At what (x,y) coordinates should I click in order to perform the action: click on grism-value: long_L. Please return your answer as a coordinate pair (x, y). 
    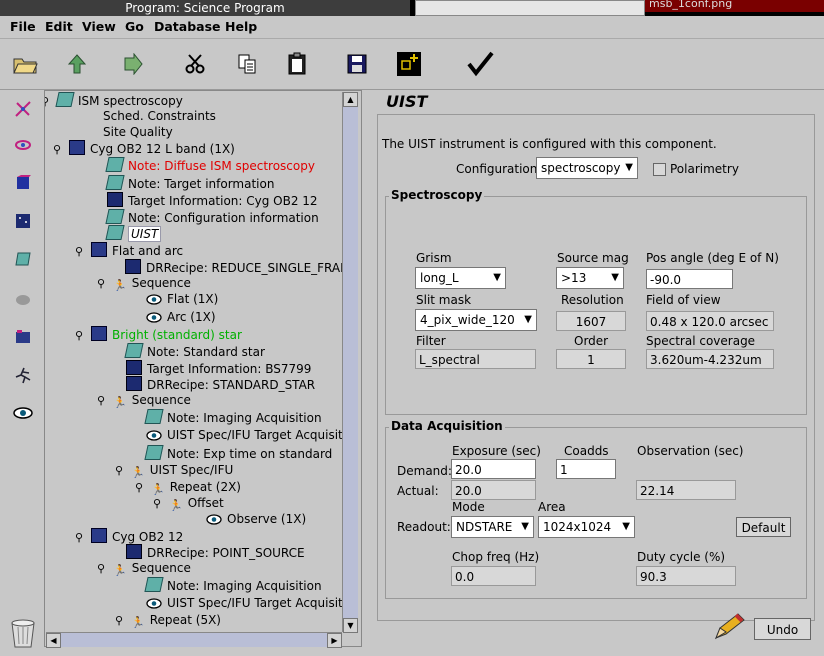
    Looking at the image, I should click on (439, 278).